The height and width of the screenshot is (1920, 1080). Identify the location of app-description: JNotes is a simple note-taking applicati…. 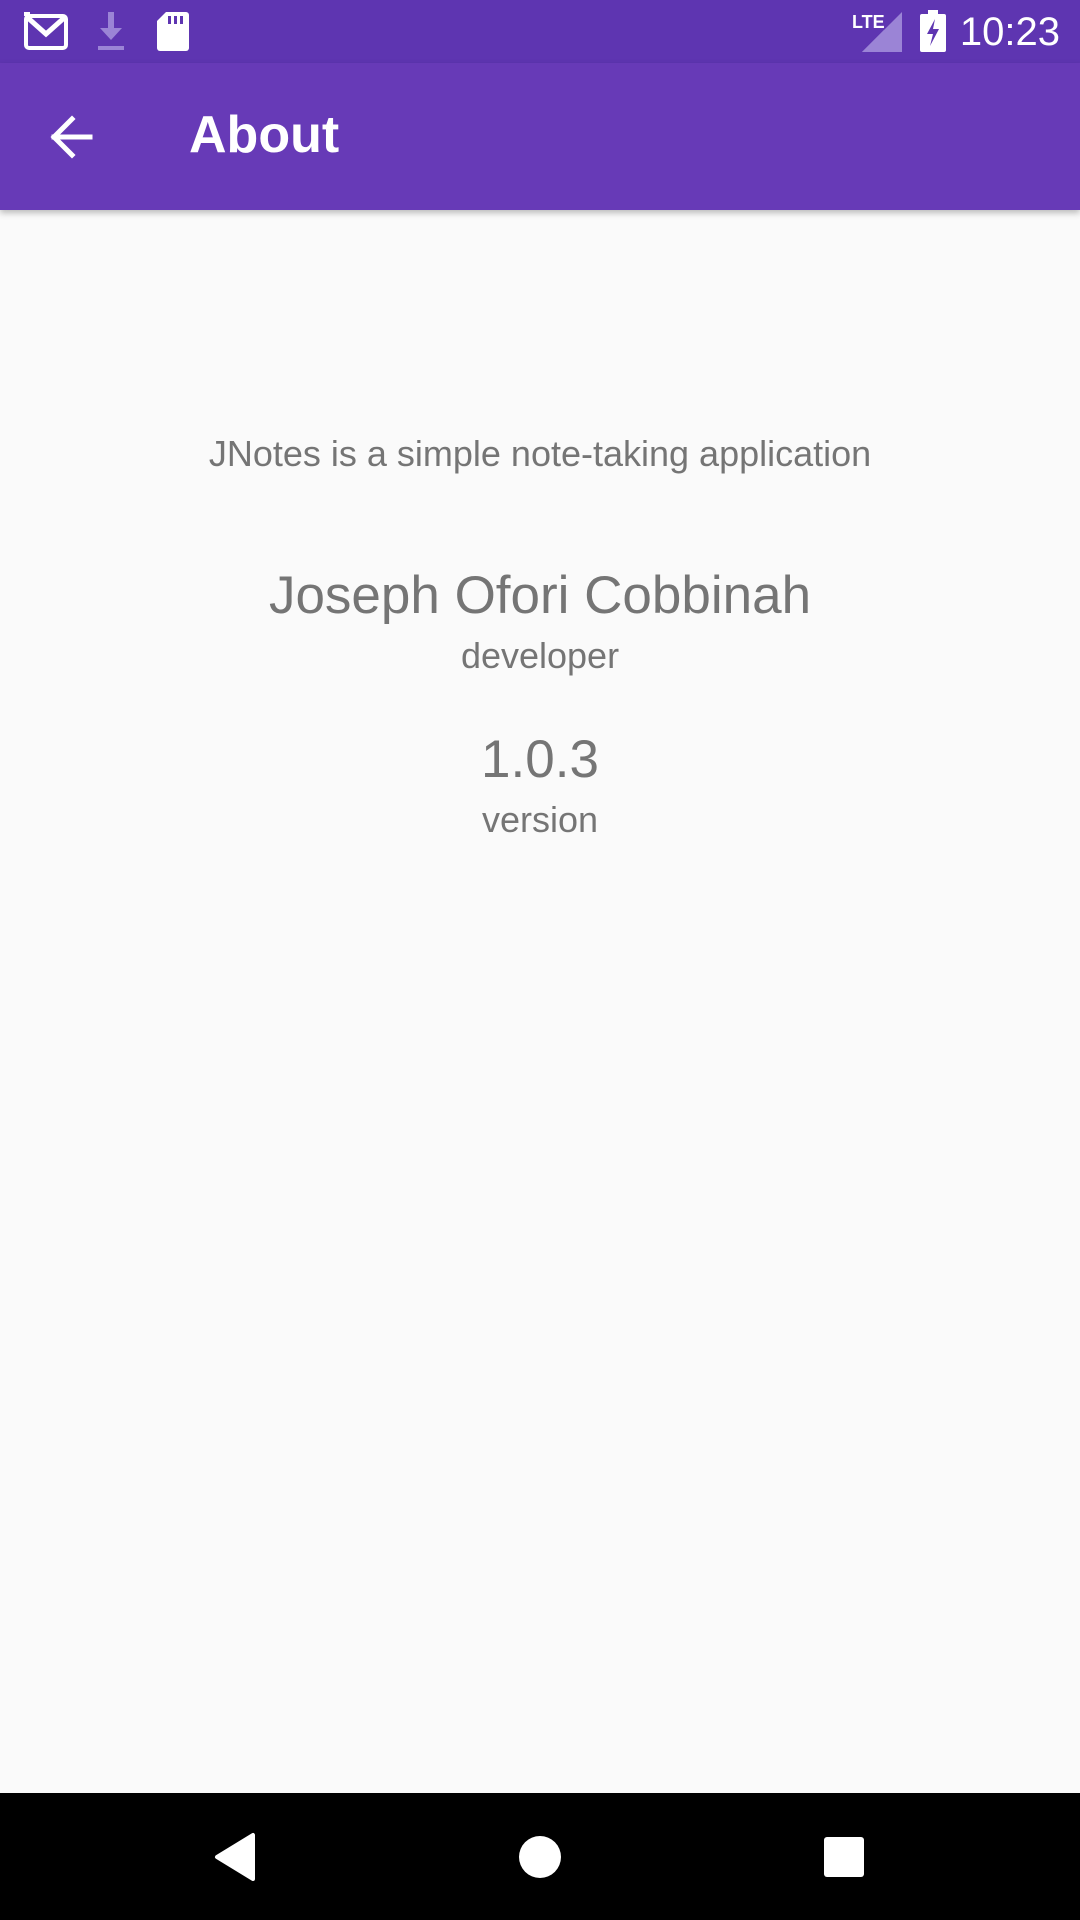
(540, 453).